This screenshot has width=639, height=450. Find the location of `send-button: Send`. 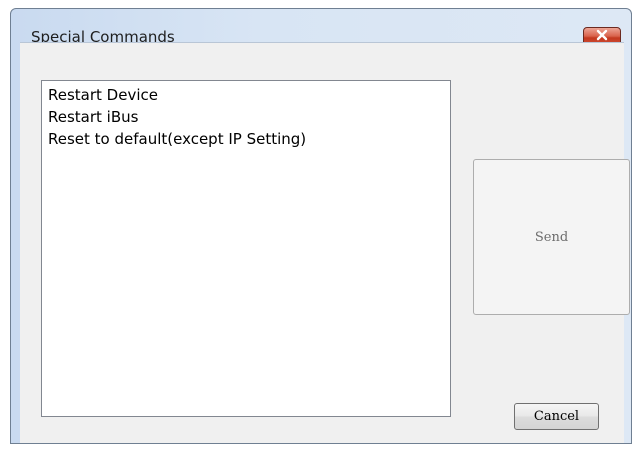

send-button: Send is located at coordinates (551, 237).